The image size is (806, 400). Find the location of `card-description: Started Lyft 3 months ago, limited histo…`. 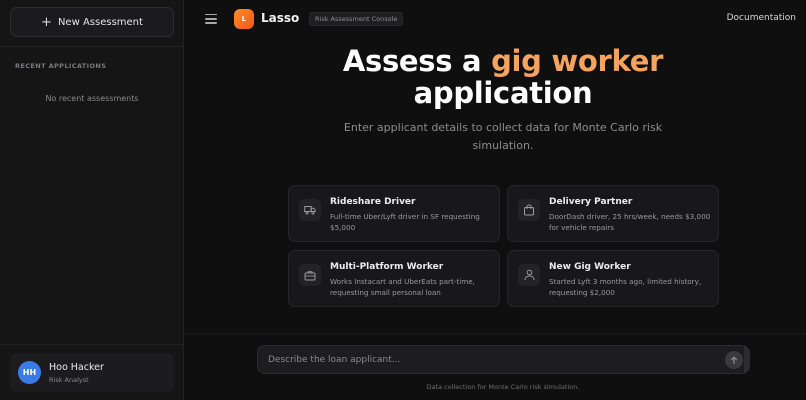

card-description: Started Lyft 3 months ago, limited histo… is located at coordinates (625, 287).